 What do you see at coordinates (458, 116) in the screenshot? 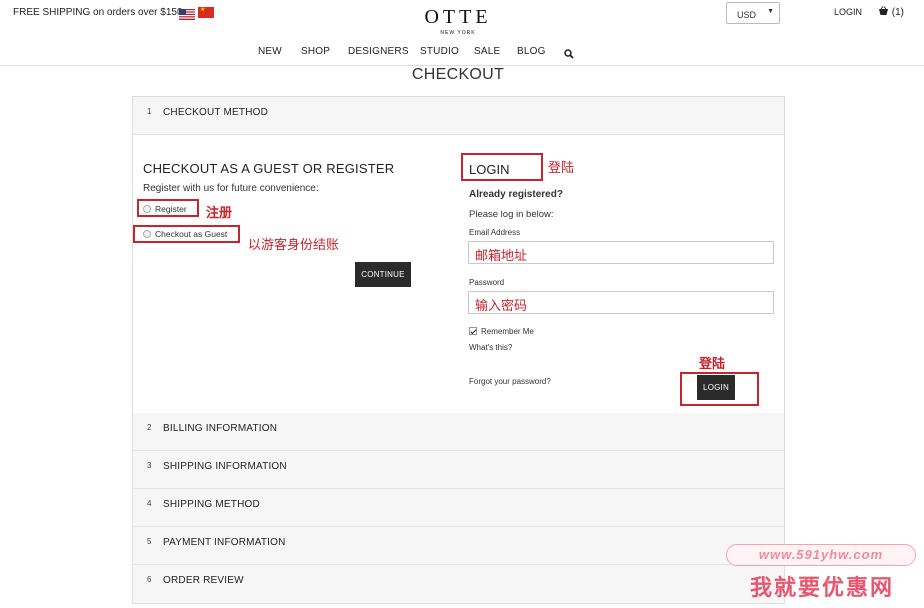
I see `step-checkout-method: 1 CHECKOUT METHOD` at bounding box center [458, 116].